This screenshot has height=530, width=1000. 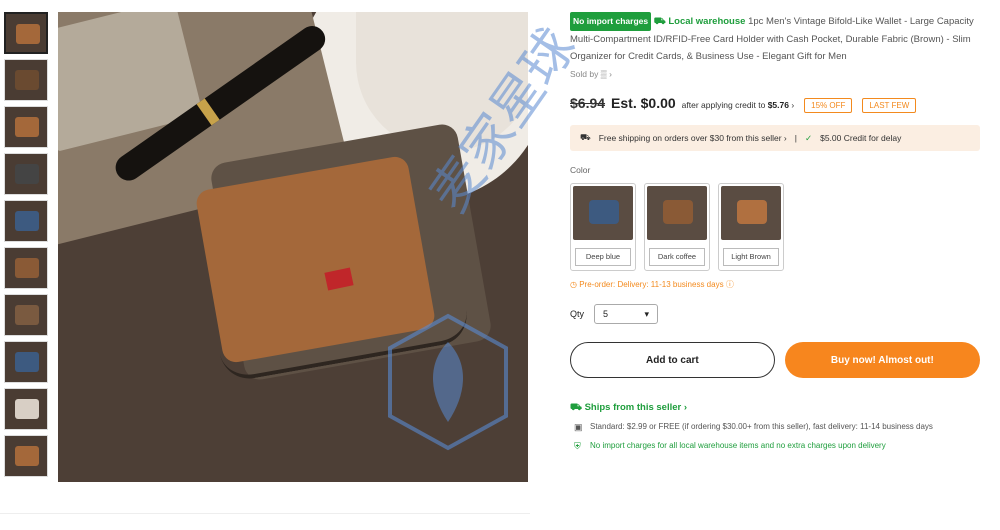 I want to click on action-buttons: Add to cart Buy now! Almost out!, so click(x=775, y=360).